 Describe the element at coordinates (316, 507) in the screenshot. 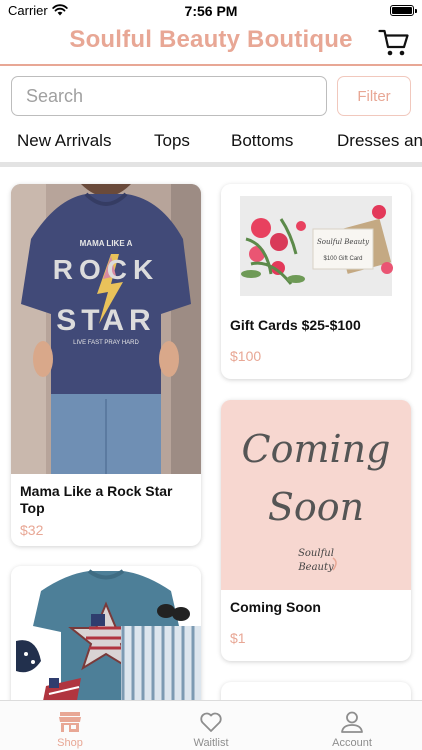

I see `coming-soon-line2: Soon` at that location.